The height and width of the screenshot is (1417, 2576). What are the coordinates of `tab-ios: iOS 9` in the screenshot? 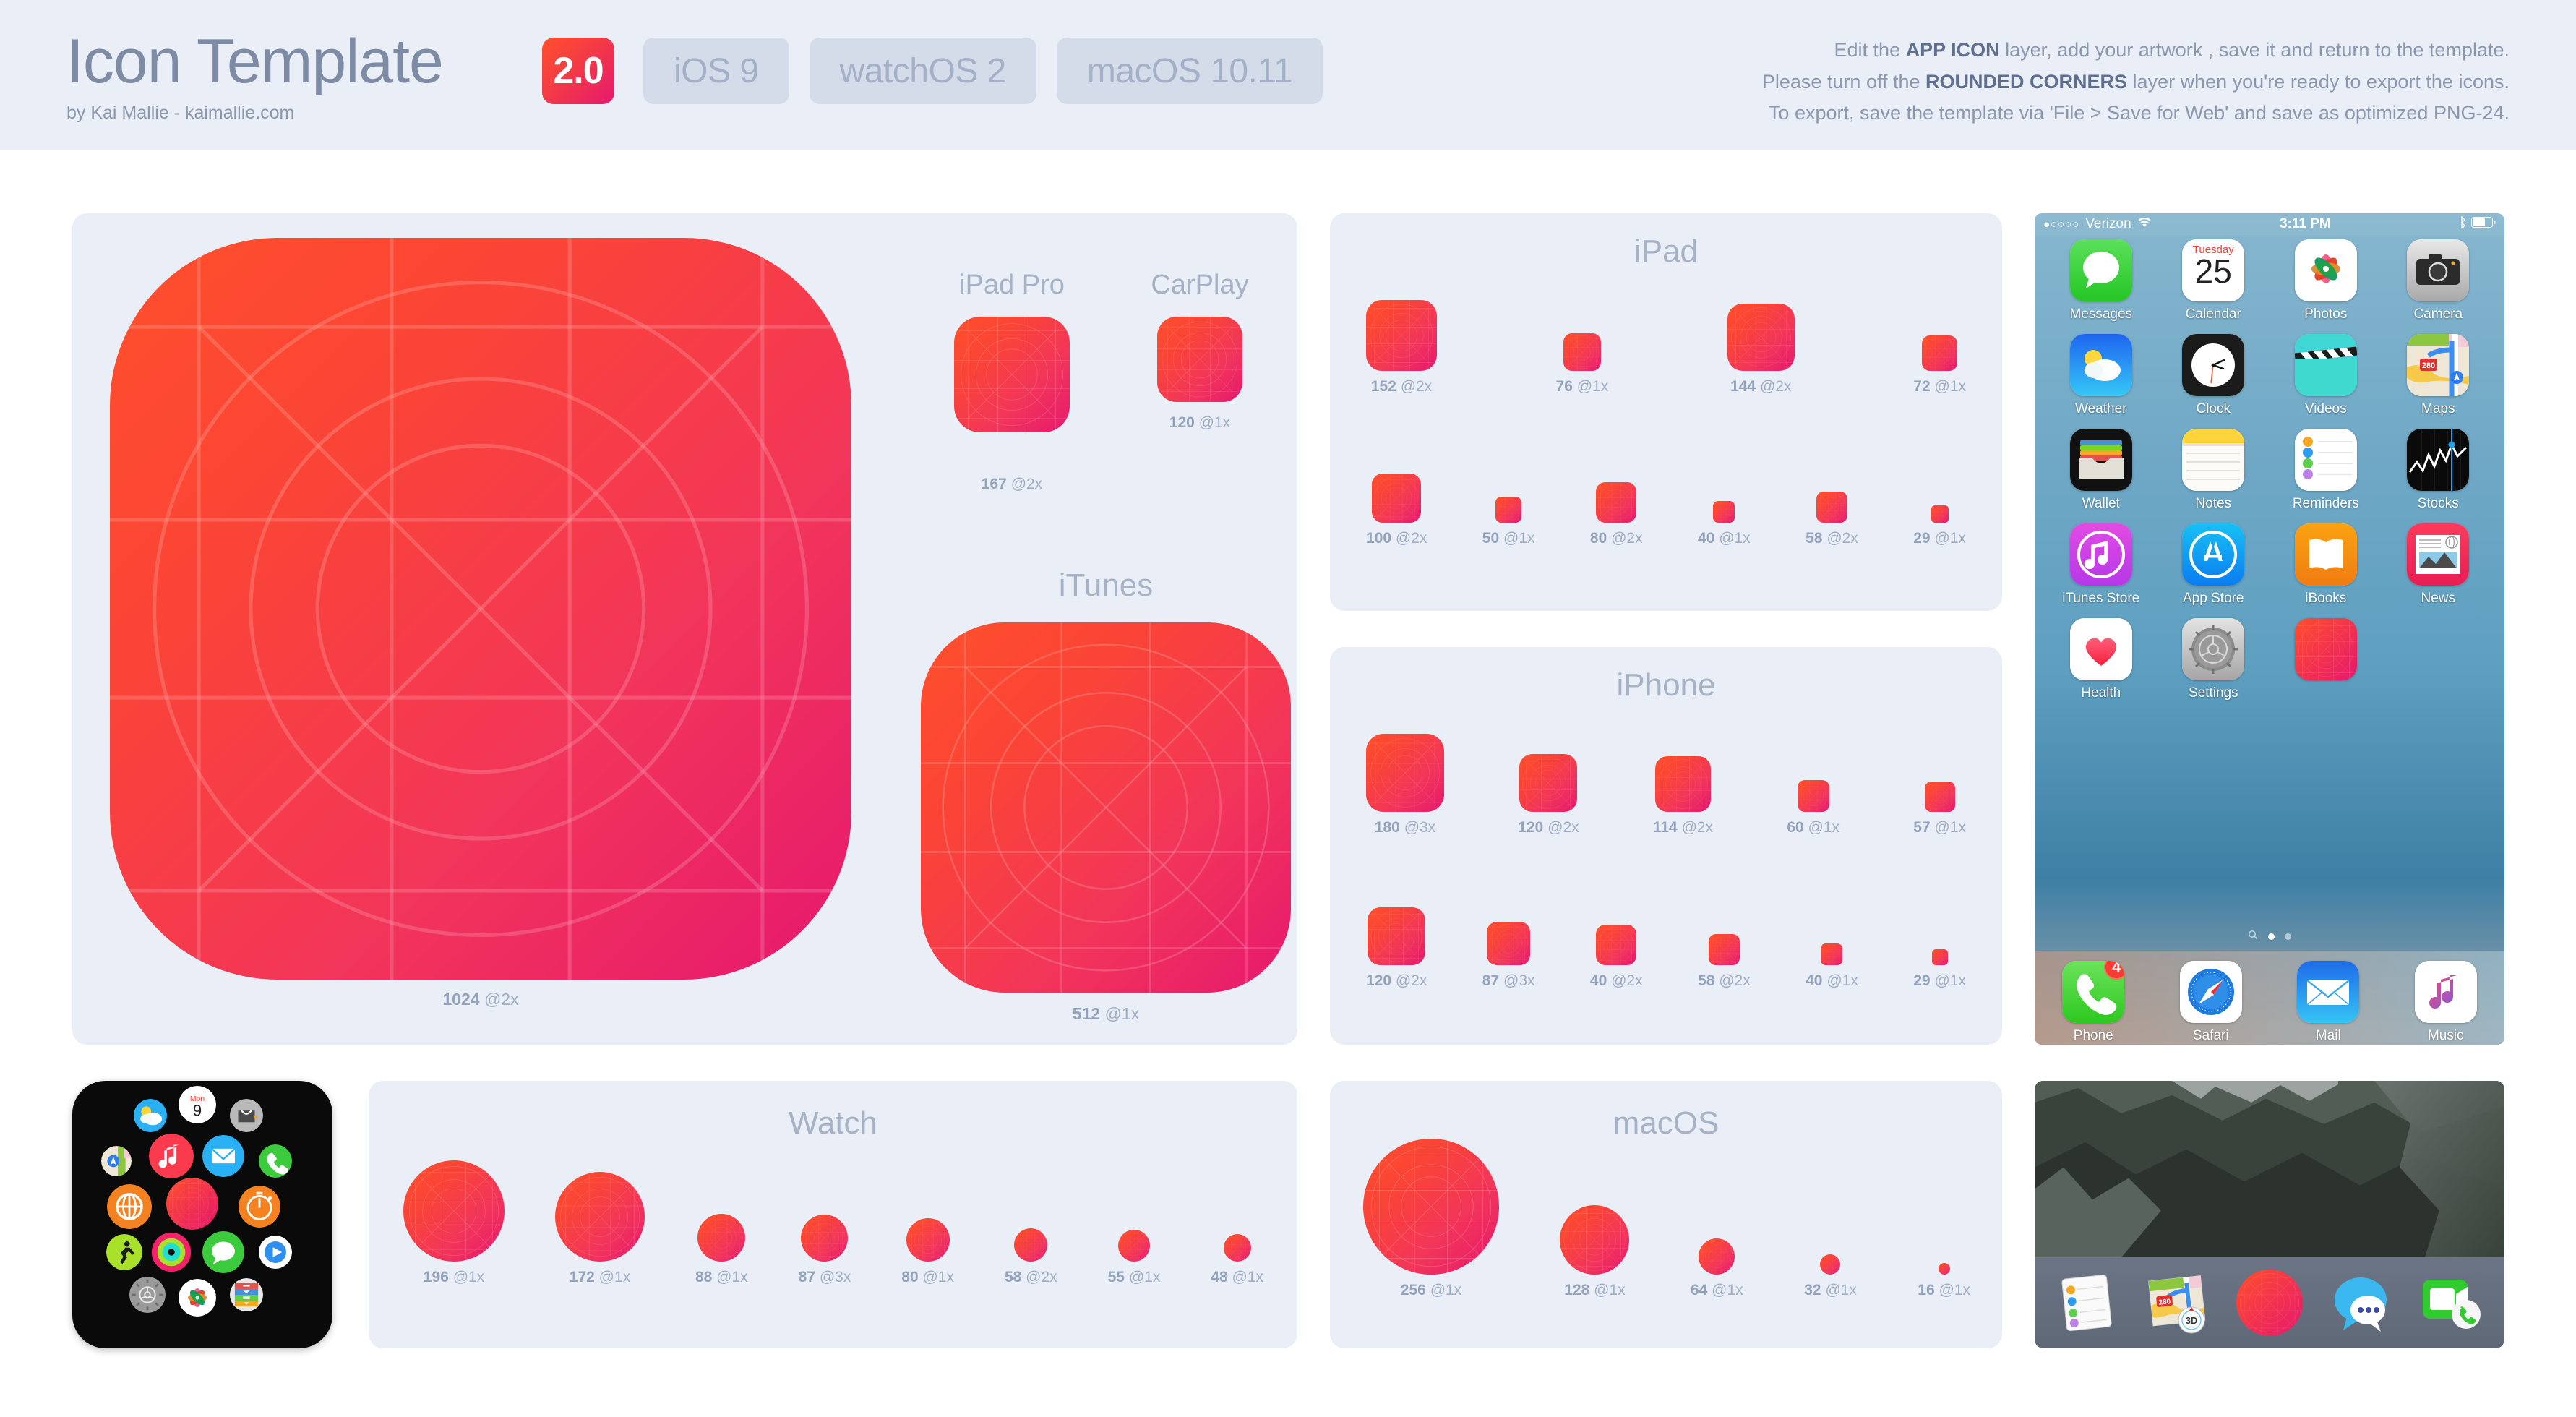 It's located at (716, 71).